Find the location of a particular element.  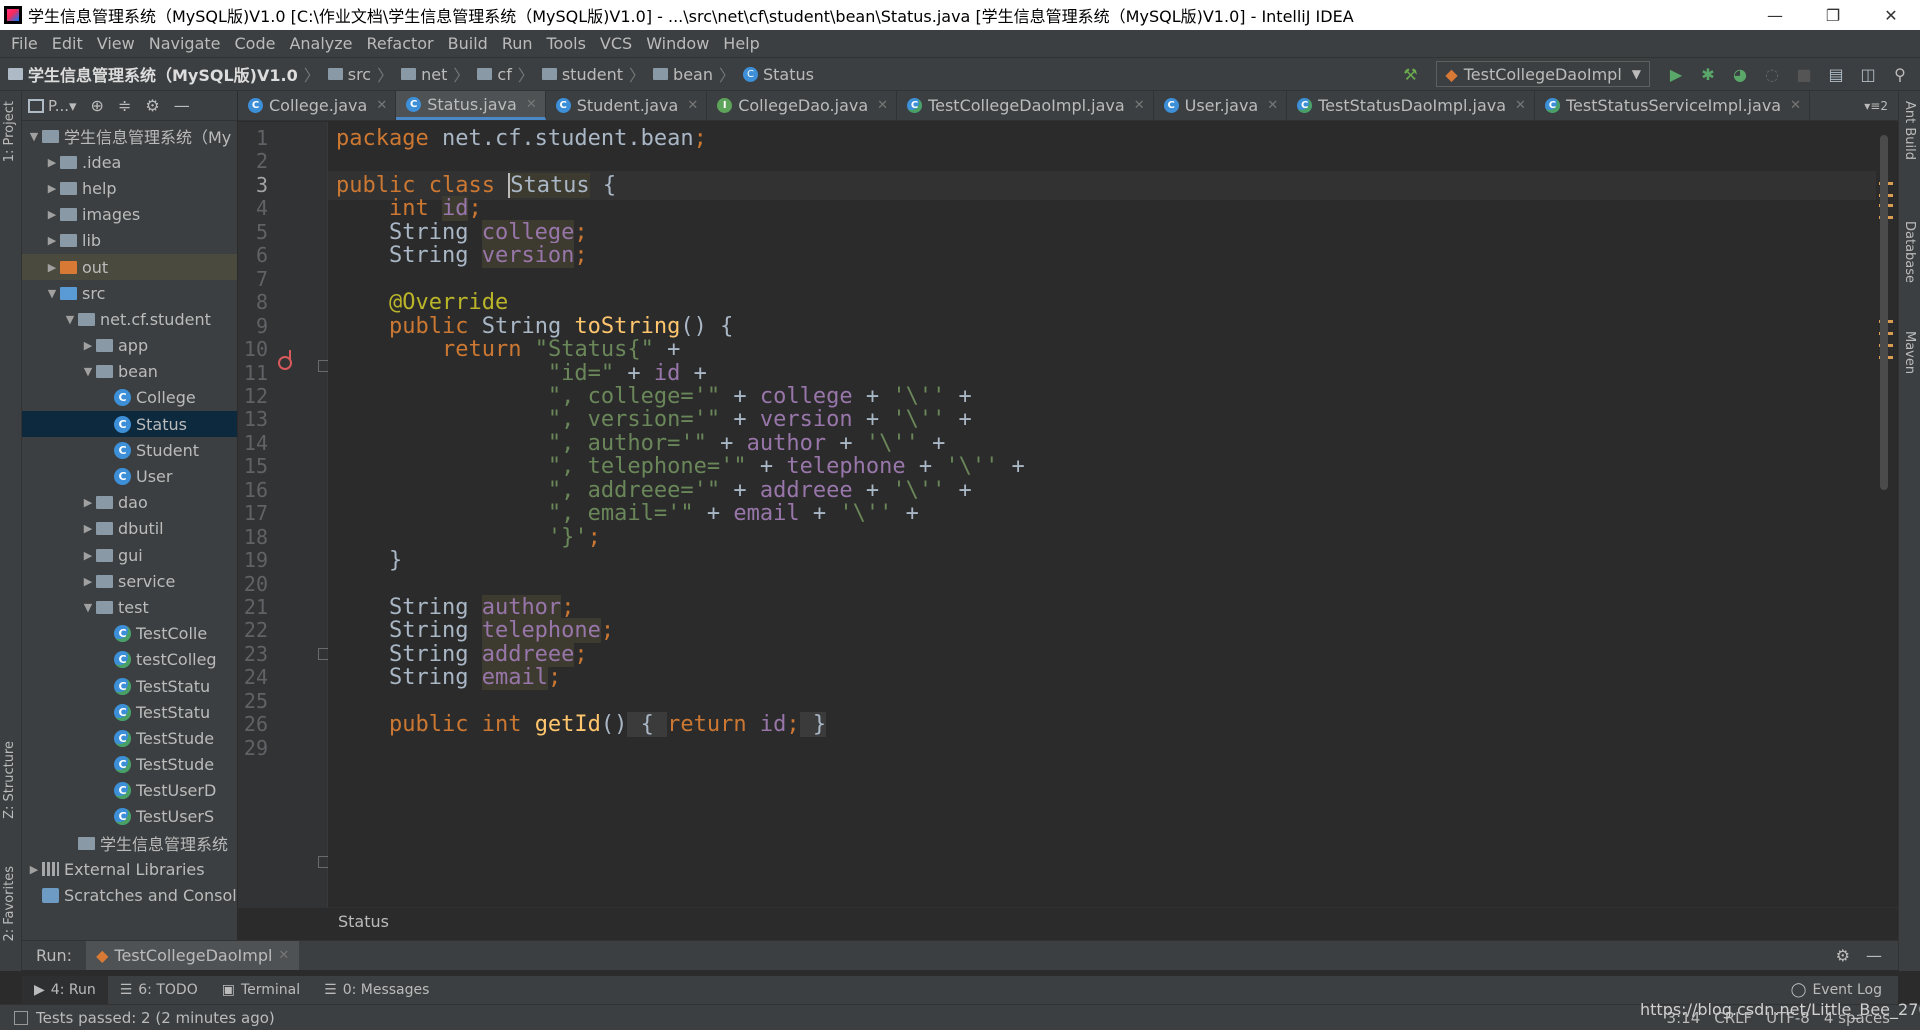

menu-item-tools: Tools is located at coordinates (566, 43).